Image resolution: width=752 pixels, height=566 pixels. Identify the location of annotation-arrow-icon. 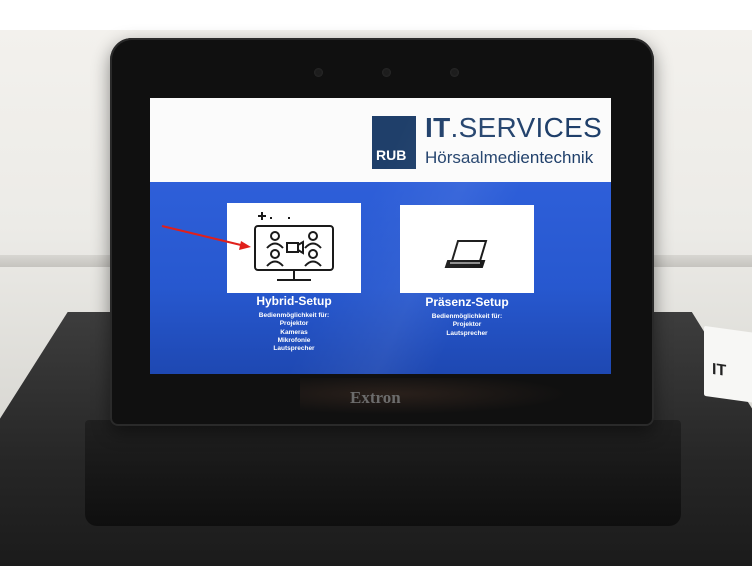
(206, 237).